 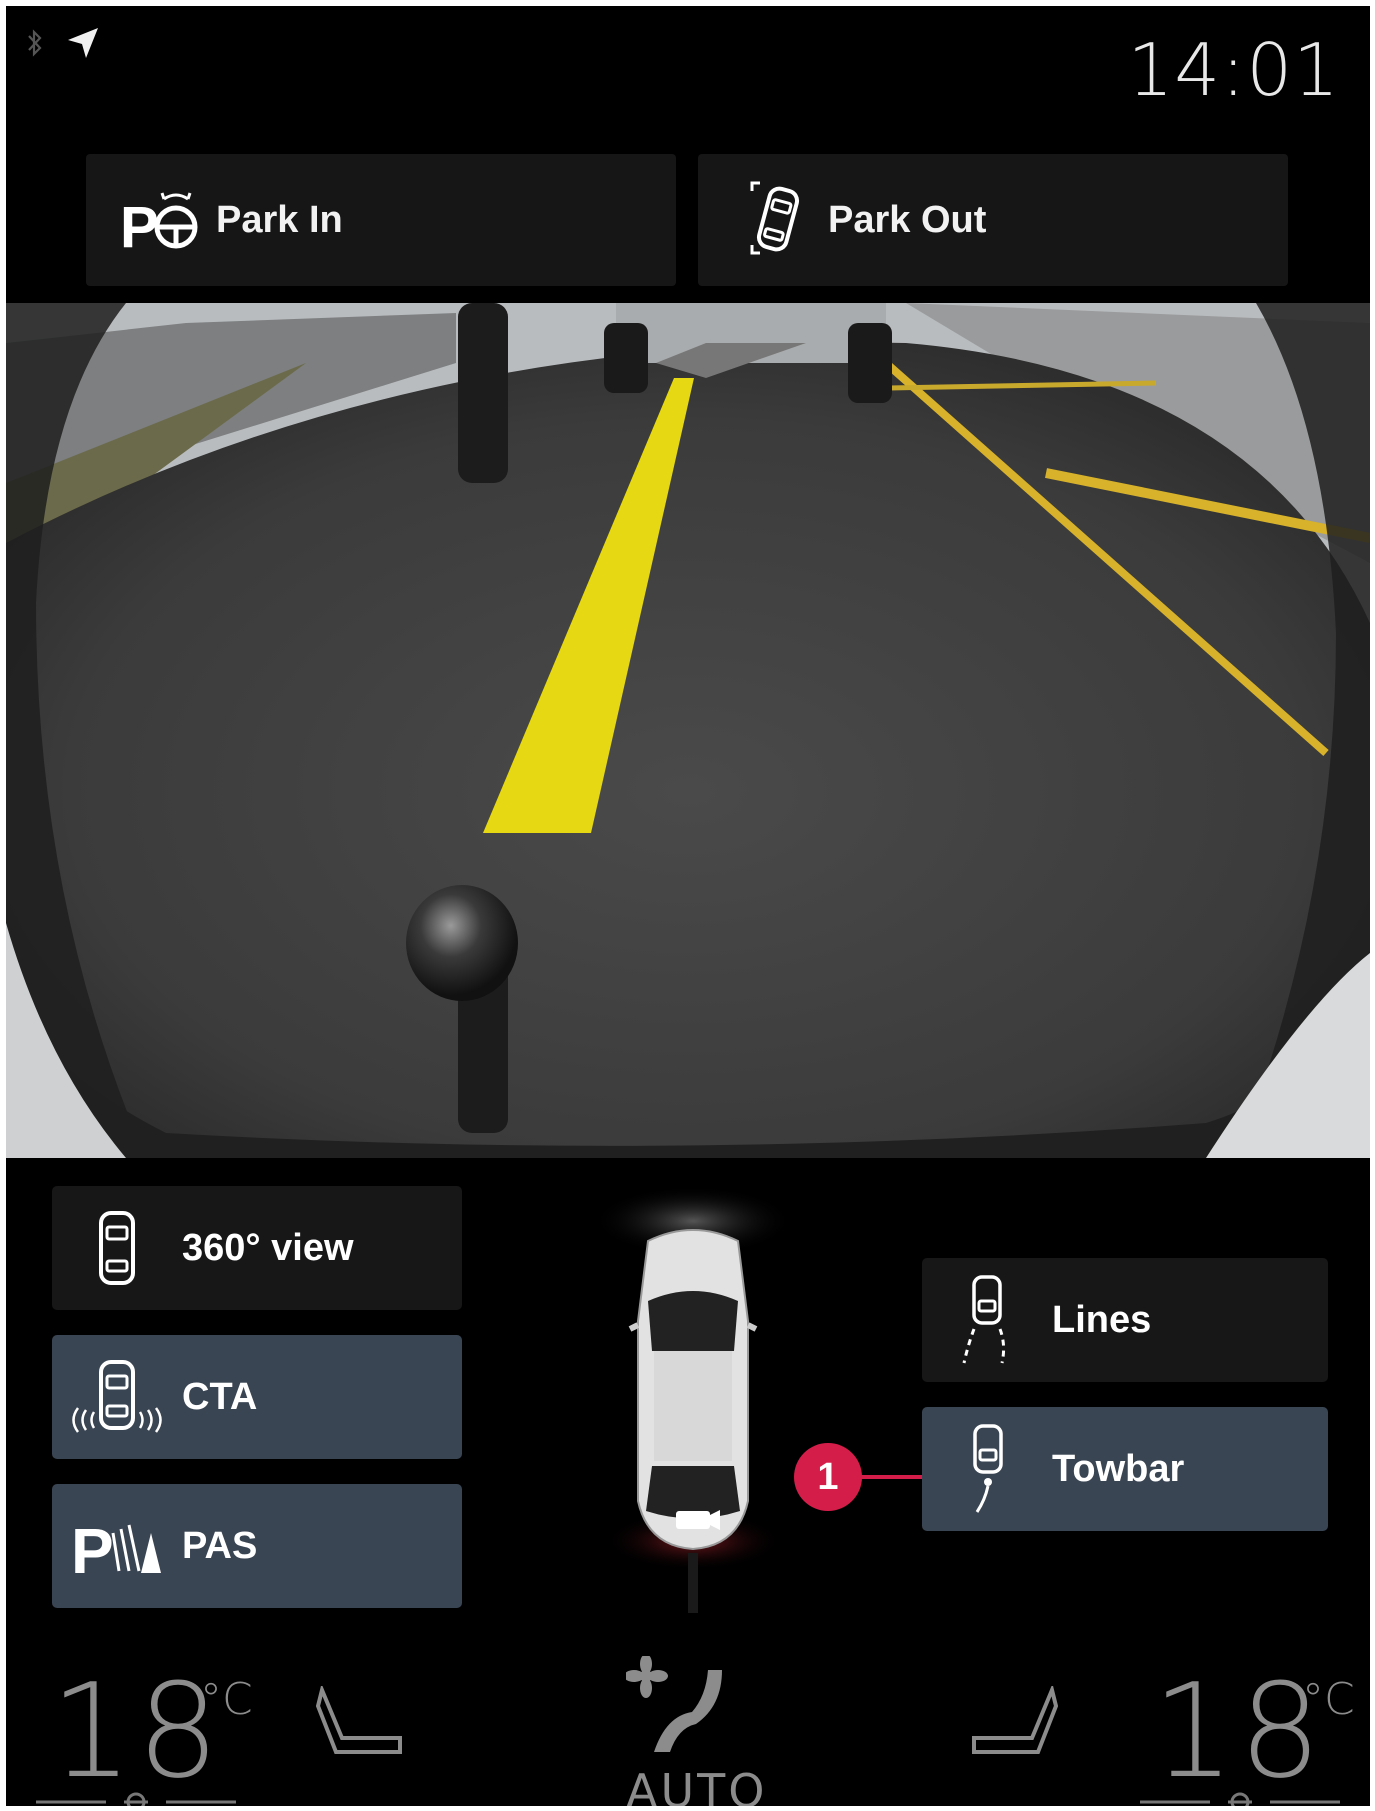 I want to click on towbar-button: Towbar, so click(x=1125, y=1469).